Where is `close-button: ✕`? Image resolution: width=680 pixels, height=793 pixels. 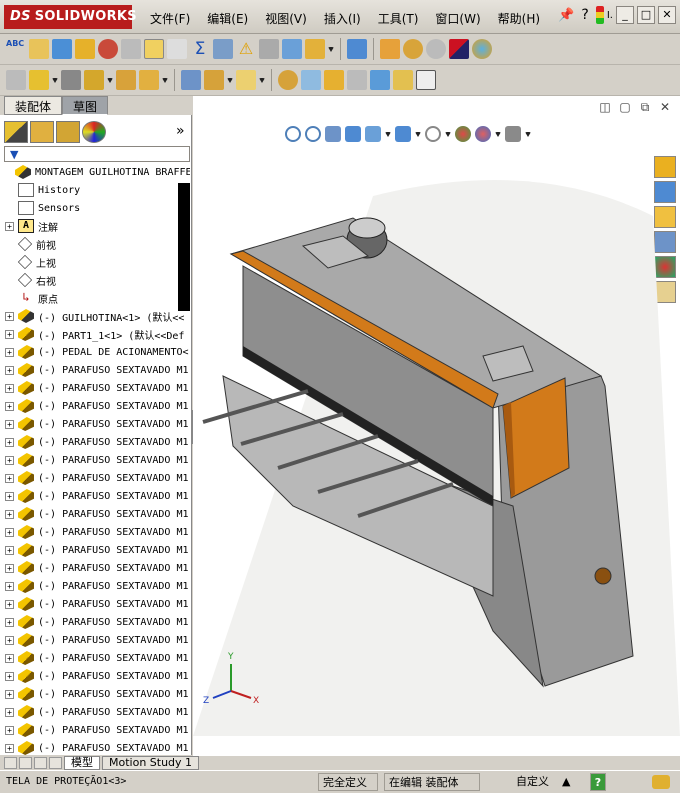 close-button: ✕ is located at coordinates (667, 15).